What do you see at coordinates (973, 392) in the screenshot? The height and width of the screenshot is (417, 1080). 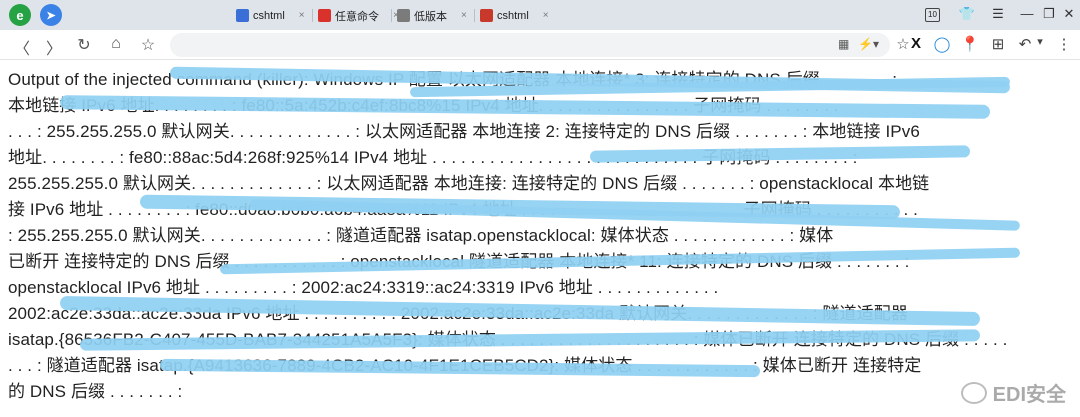 I see `wechat-icon` at bounding box center [973, 392].